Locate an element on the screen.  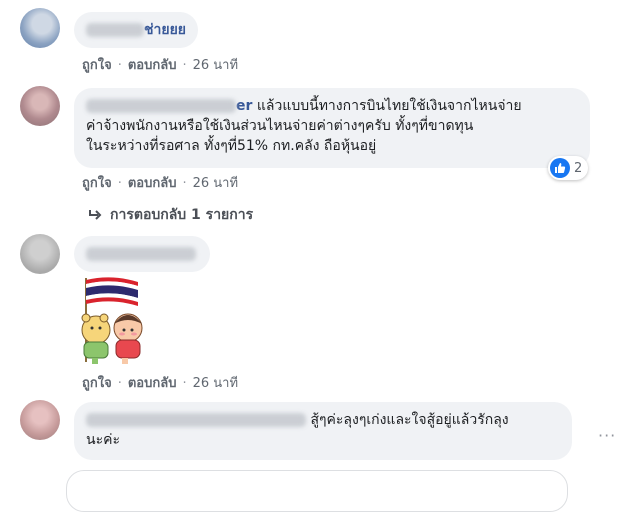
comment-bubble: ช่ายยย is located at coordinates (136, 30).